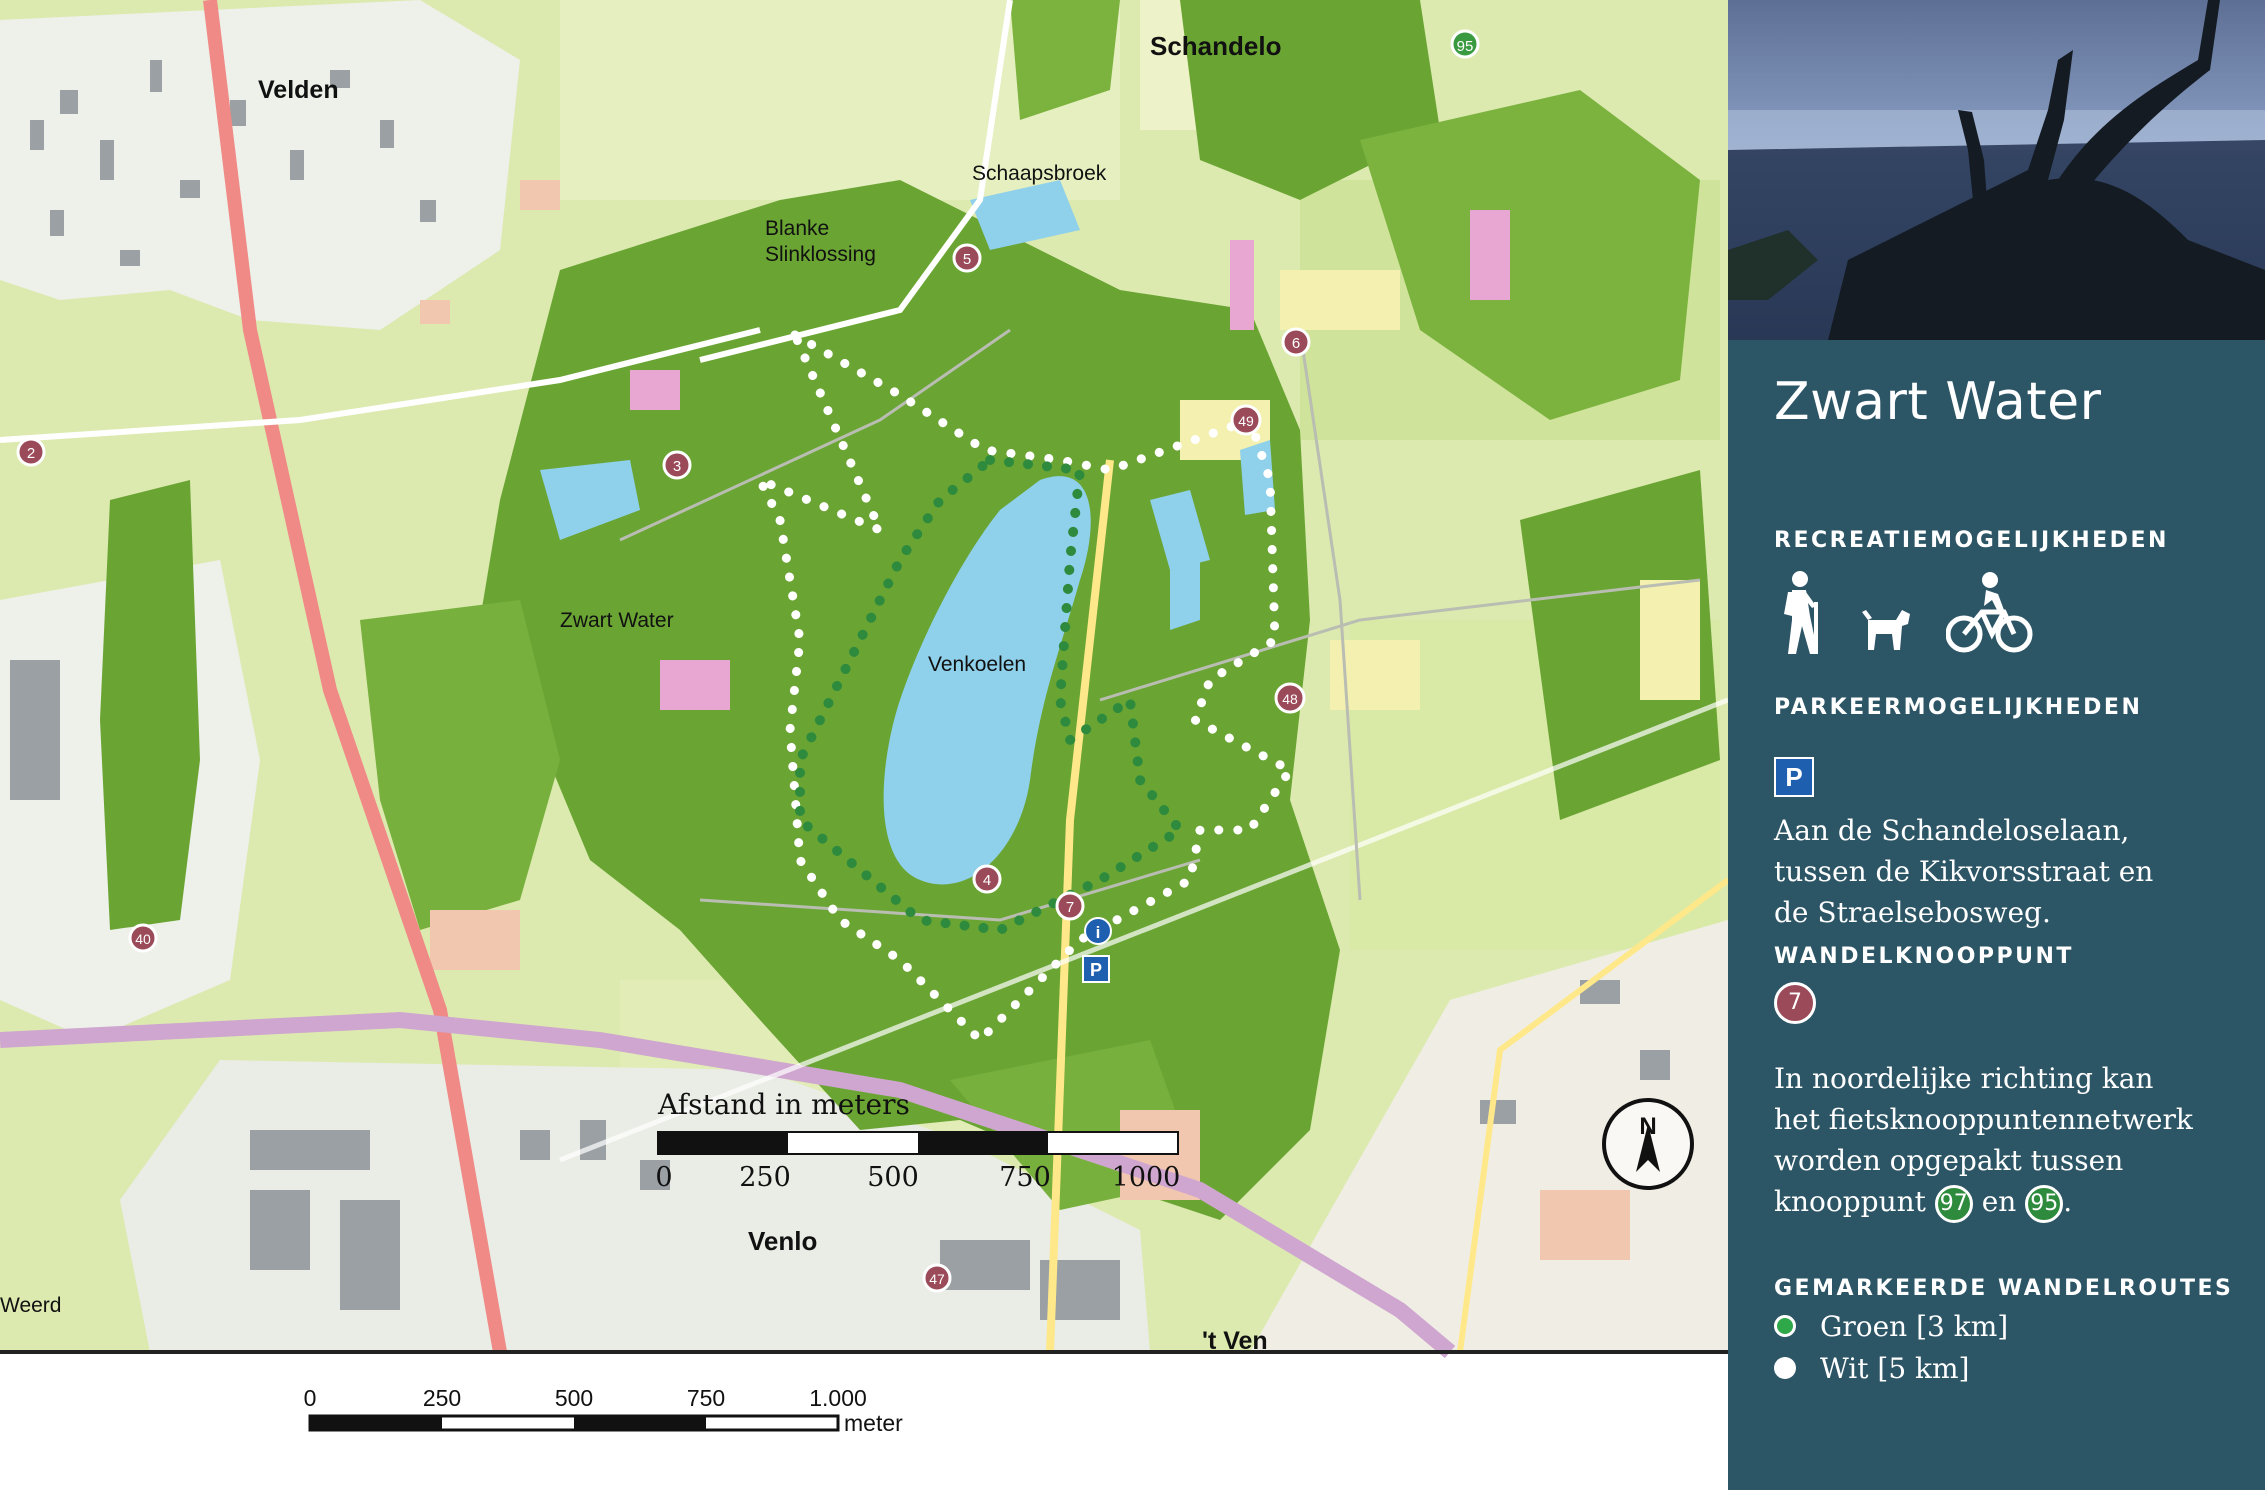 This screenshot has height=1490, width=2265. I want to click on cycling-line: In noordelijke richting kan, so click(1964, 1078).